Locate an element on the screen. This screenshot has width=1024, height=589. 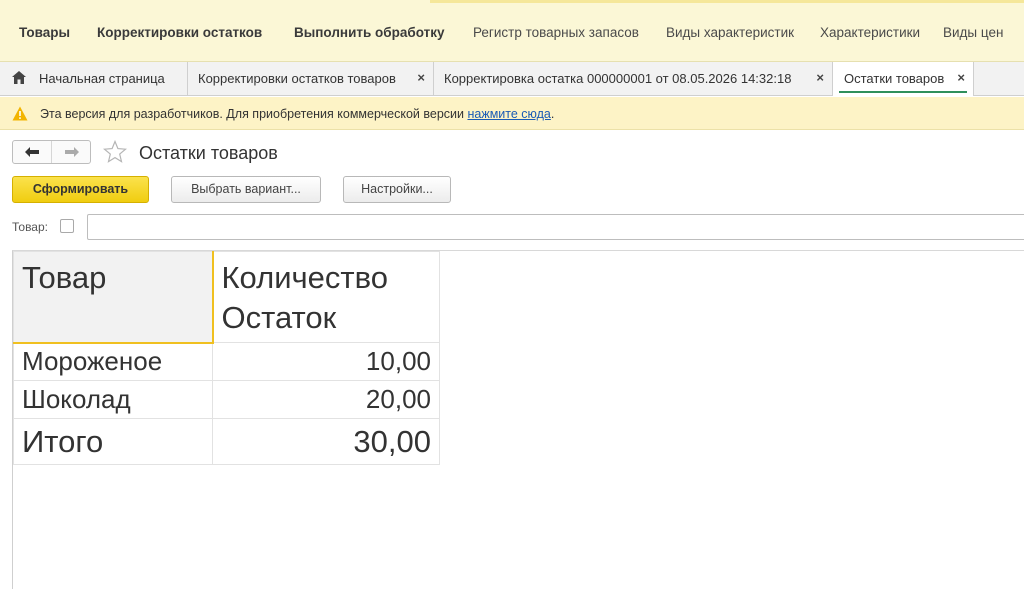
cell-product: Шоколад is located at coordinates (113, 399).